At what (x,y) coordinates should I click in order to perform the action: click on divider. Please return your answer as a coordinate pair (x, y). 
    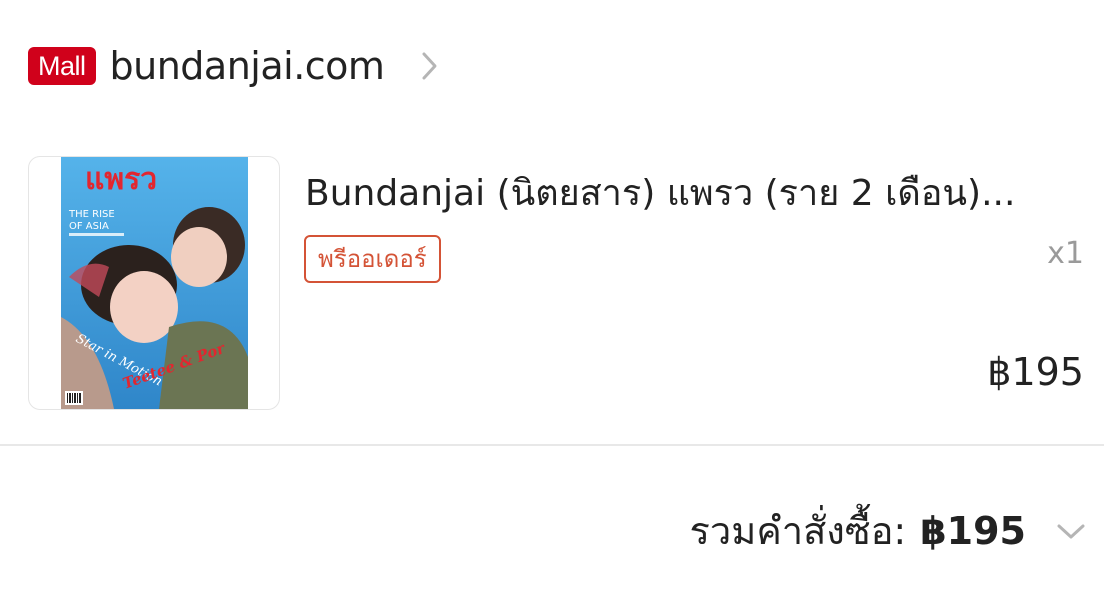
    Looking at the image, I should click on (552, 445).